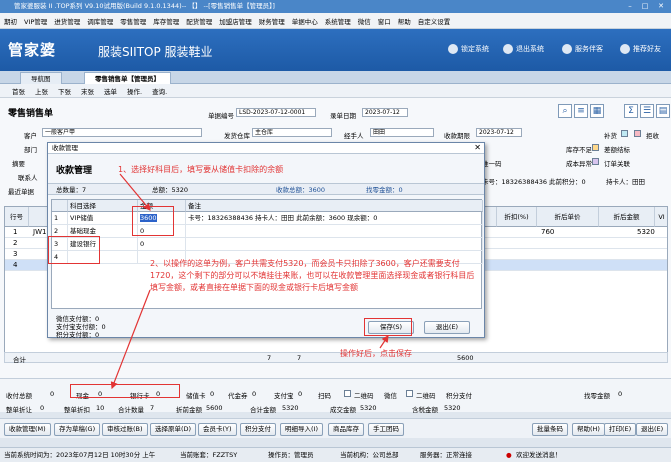 The image size is (671, 462). Describe the element at coordinates (364, 21) in the screenshot. I see `menu-item: 微信` at that location.